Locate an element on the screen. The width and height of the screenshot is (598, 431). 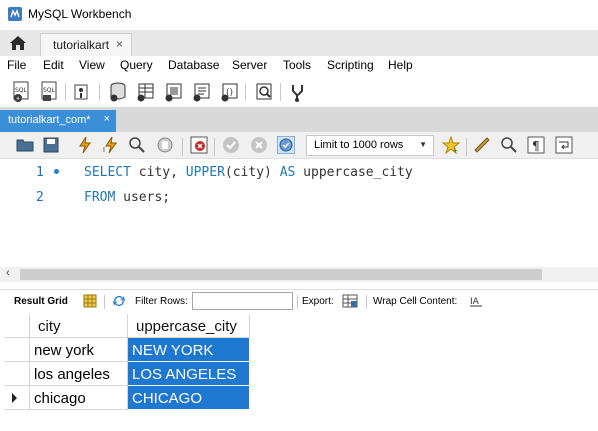
table-cell: los angeles is located at coordinates (79, 374).